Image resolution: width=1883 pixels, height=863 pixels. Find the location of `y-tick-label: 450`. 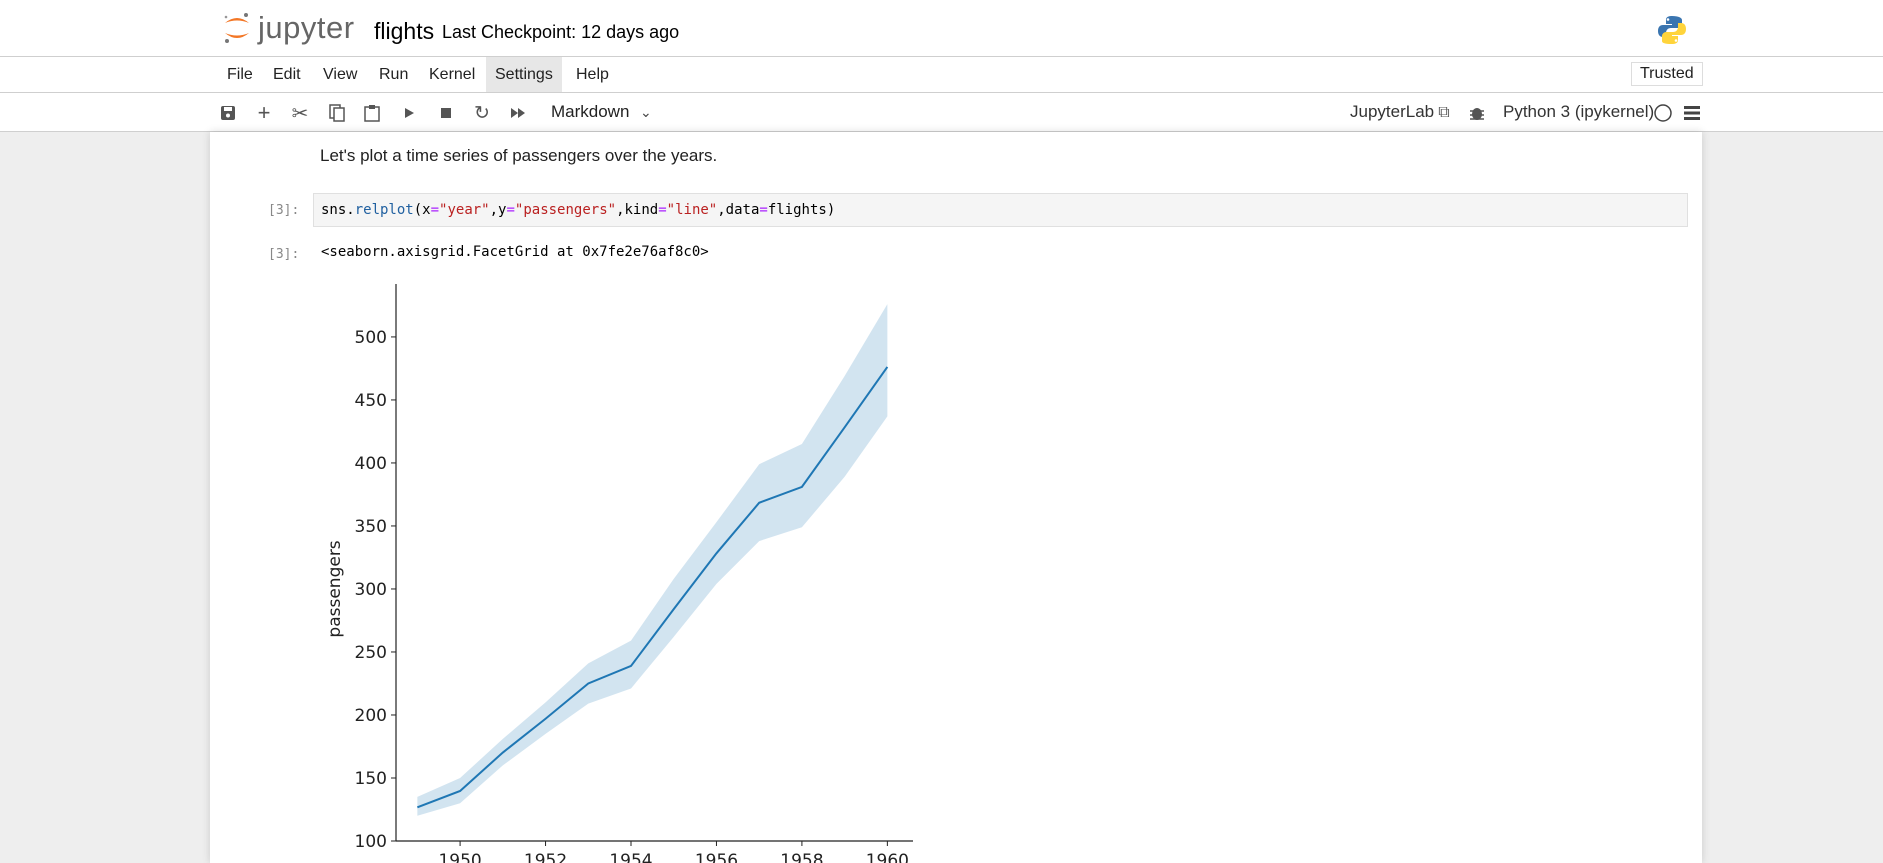

y-tick-label: 450 is located at coordinates (371, 401).